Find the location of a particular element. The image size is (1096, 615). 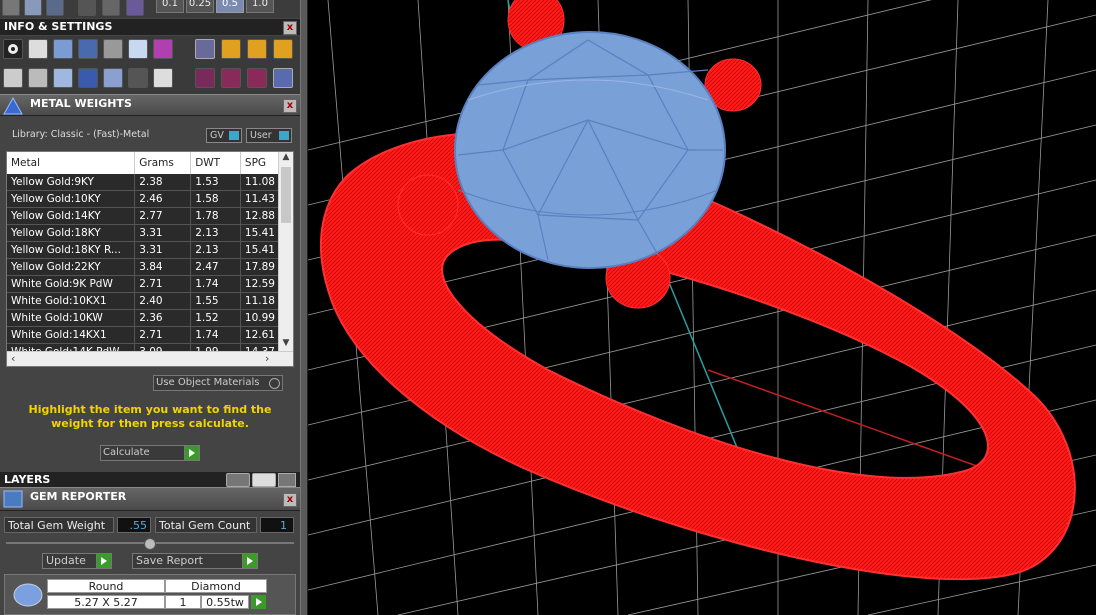

scroll-right-icon: › is located at coordinates (267, 358).